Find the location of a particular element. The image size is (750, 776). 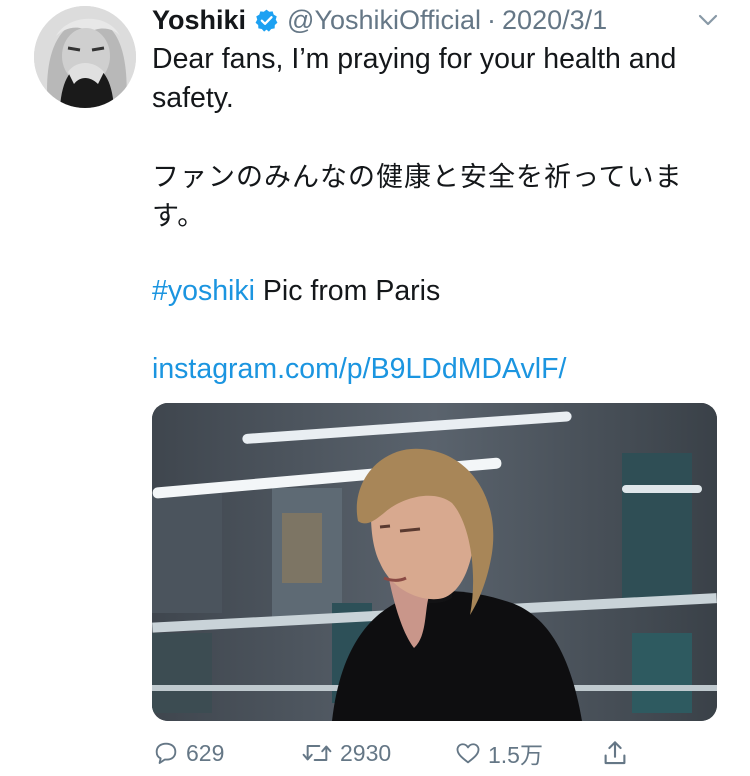

tweet-actions: 629 2930 1.5万 is located at coordinates (432, 753).